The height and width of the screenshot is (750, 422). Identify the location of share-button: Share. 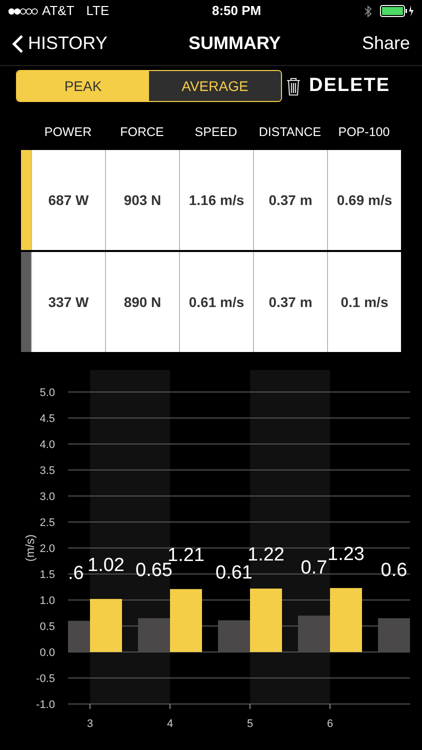
(386, 43).